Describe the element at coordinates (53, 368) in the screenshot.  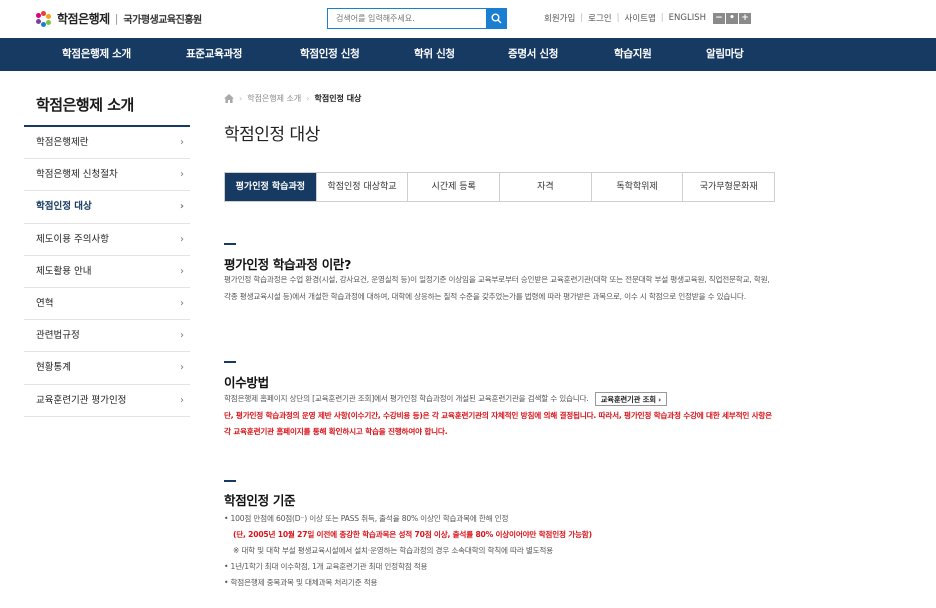
I see `sidebar-item-label: 현황통계` at that location.